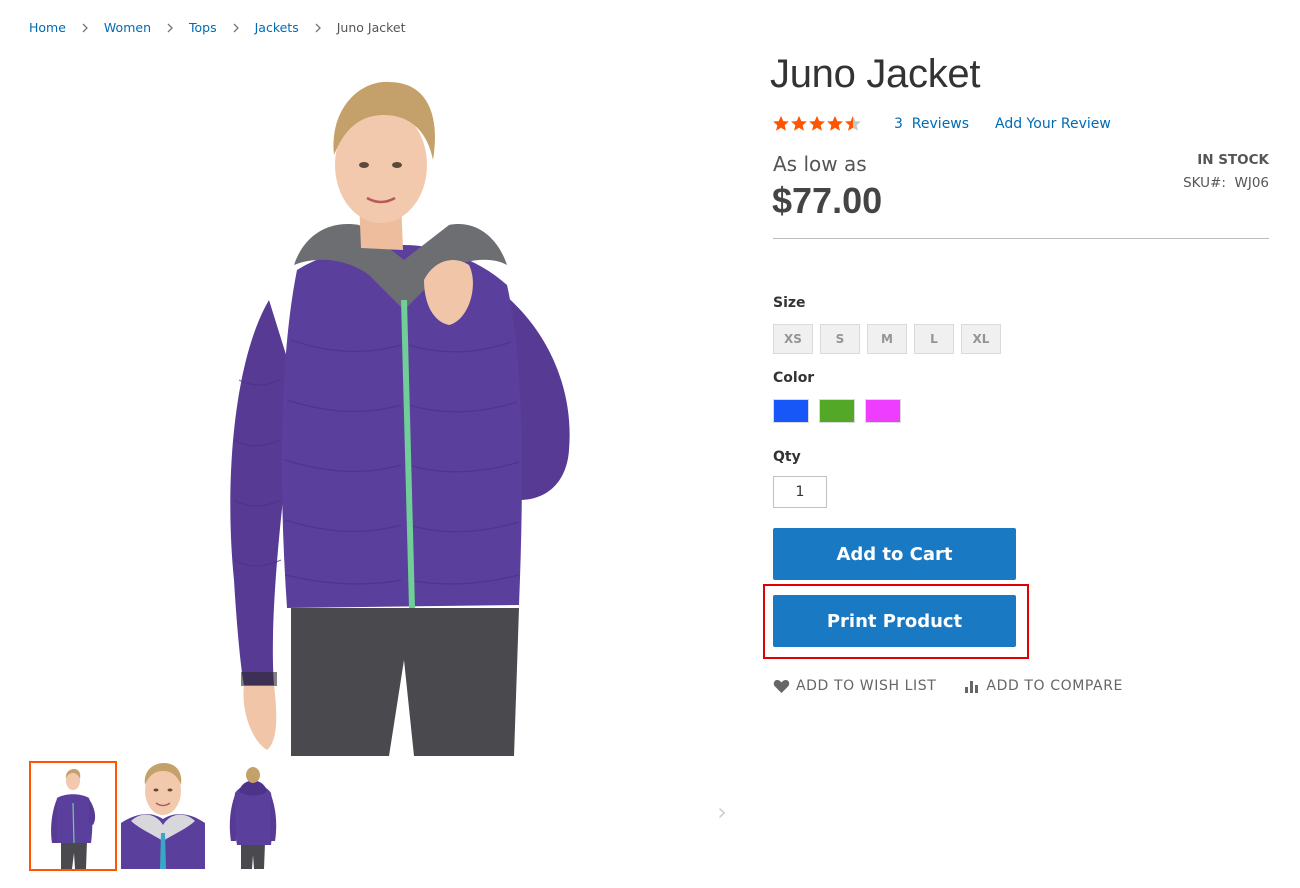 This screenshot has height=888, width=1300. I want to click on size-label: Size, so click(789, 303).